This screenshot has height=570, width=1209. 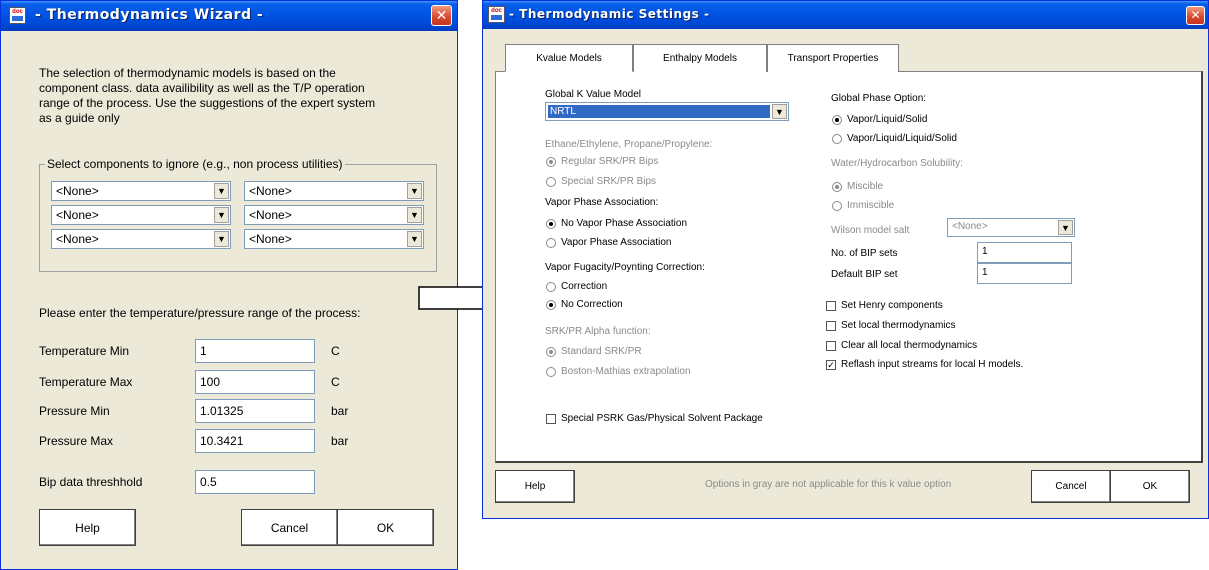 I want to click on cancel-button: Cancel, so click(x=289, y=527).